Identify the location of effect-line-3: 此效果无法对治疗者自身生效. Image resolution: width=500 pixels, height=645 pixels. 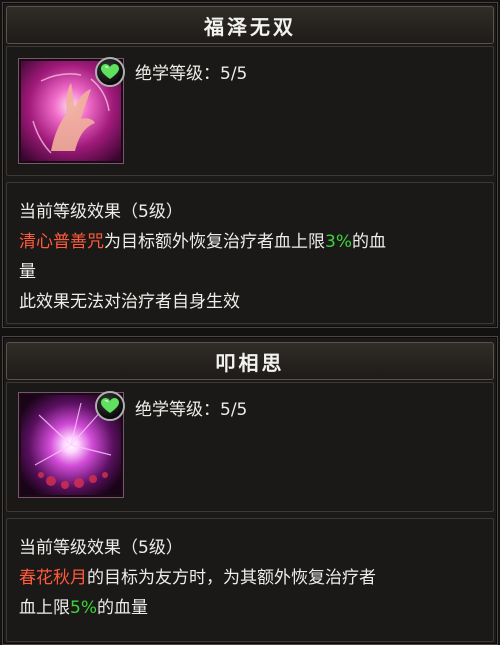
(129, 302).